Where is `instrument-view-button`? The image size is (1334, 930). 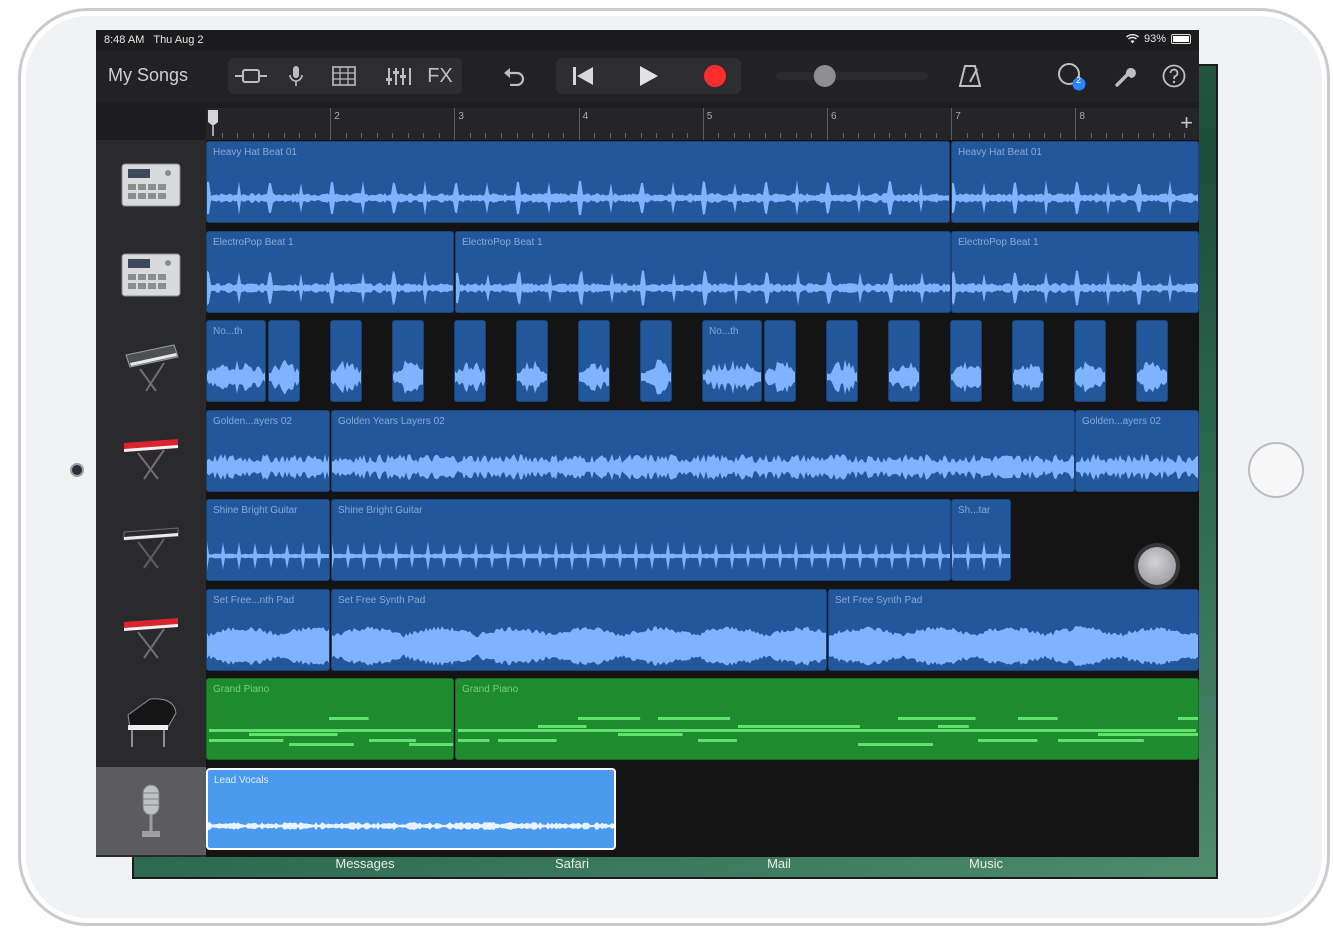 instrument-view-button is located at coordinates (251, 76).